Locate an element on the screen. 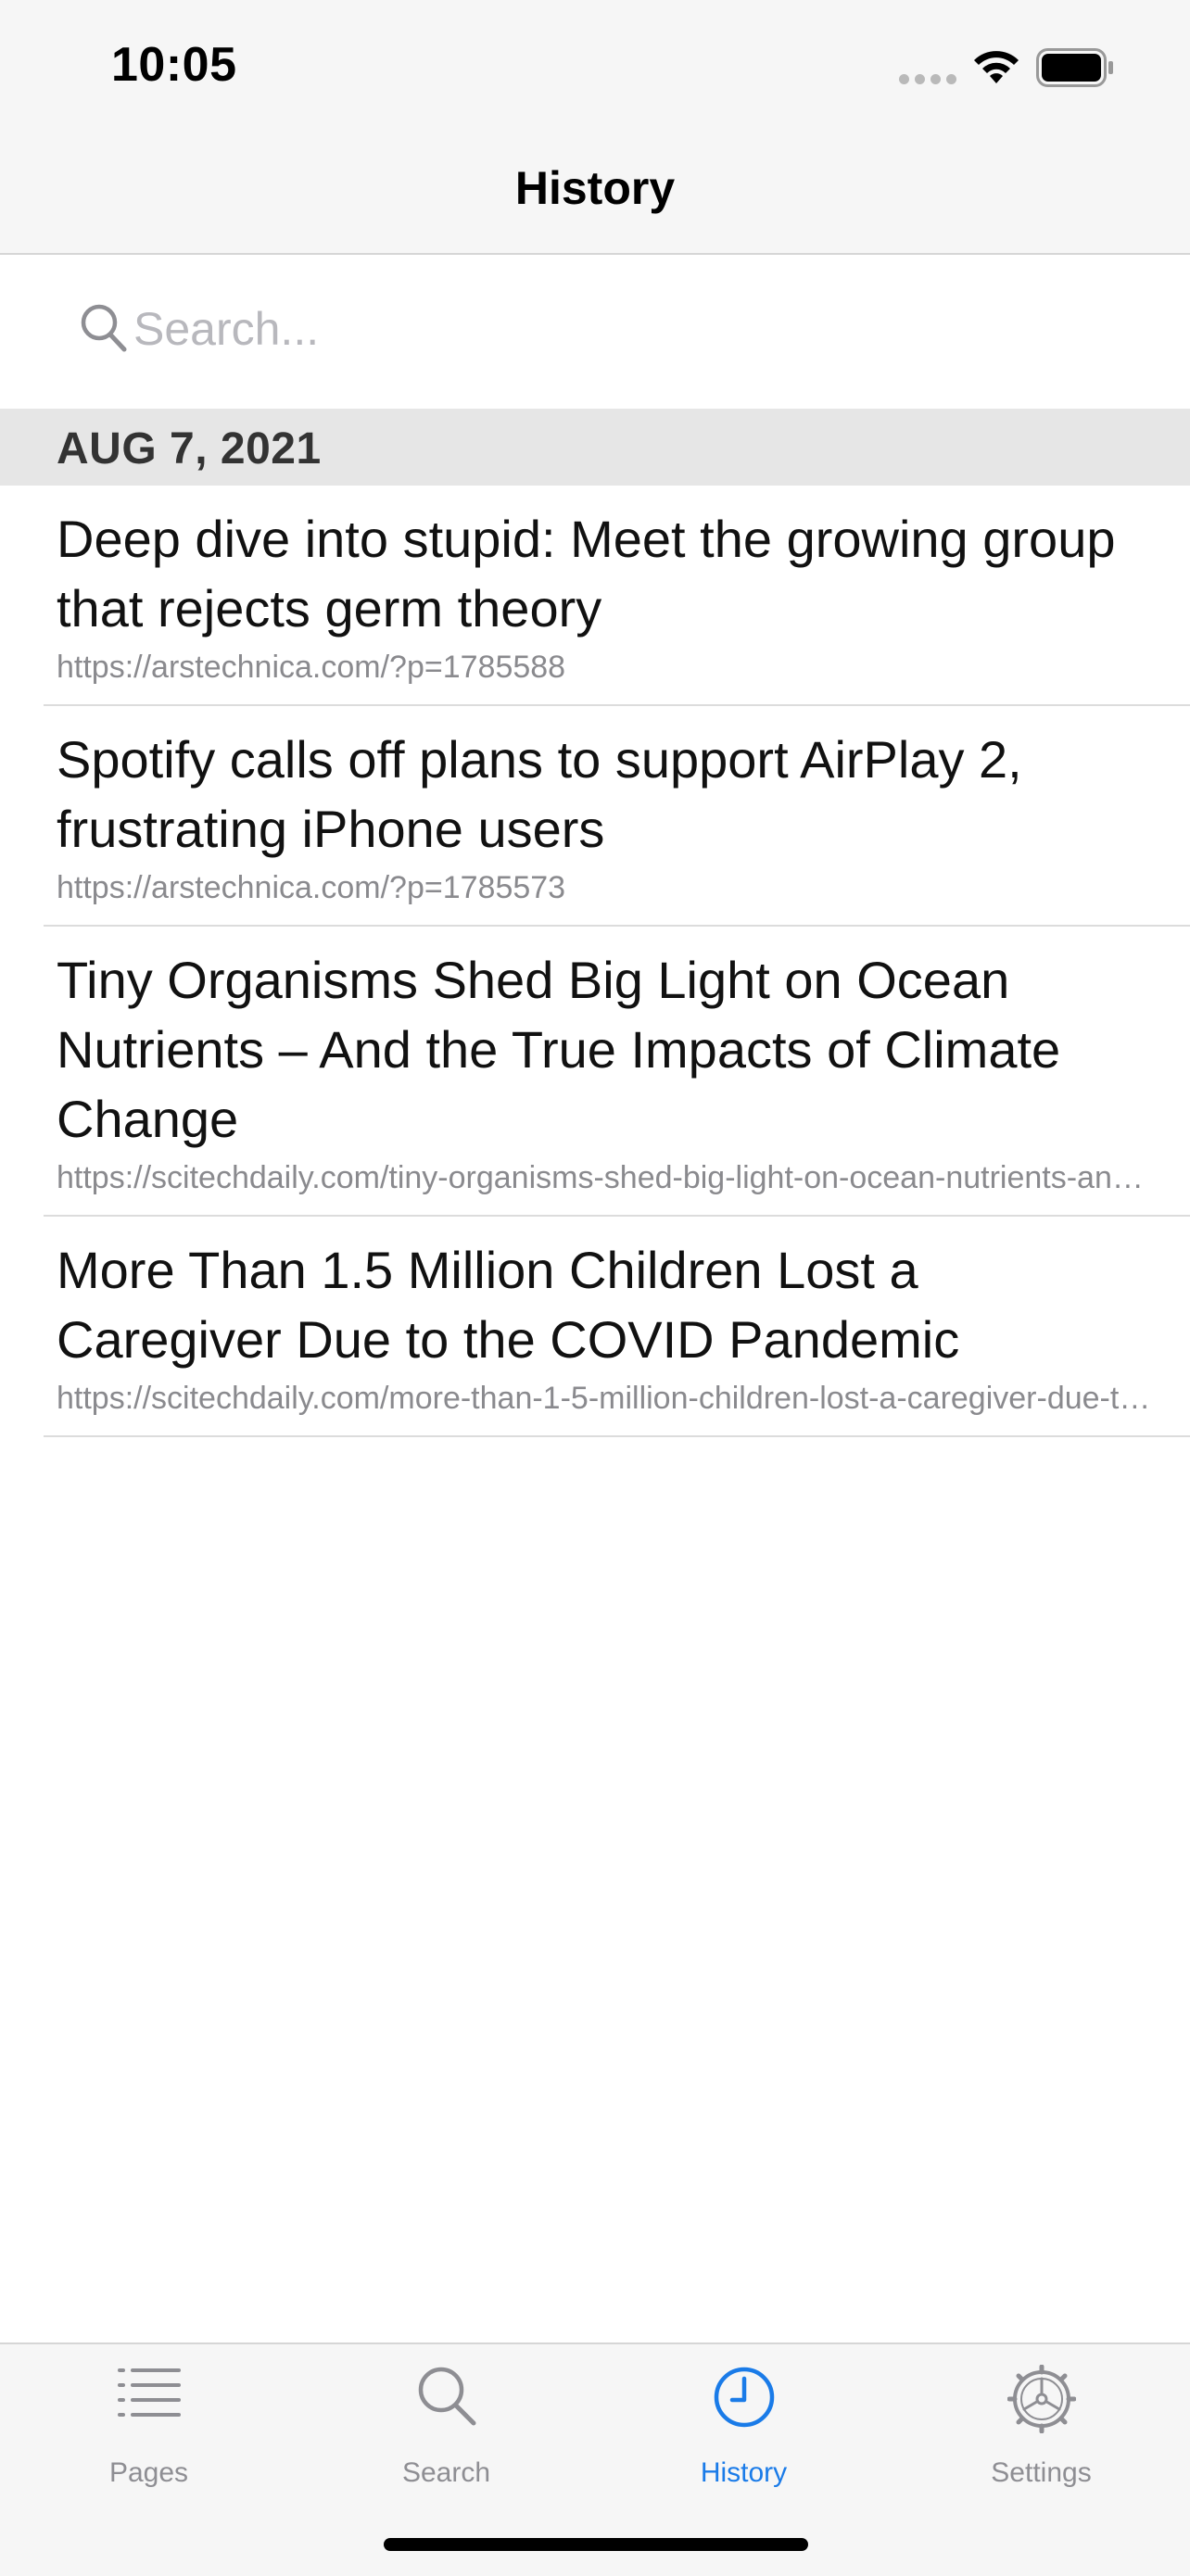  gear-icon is located at coordinates (1041, 2402).